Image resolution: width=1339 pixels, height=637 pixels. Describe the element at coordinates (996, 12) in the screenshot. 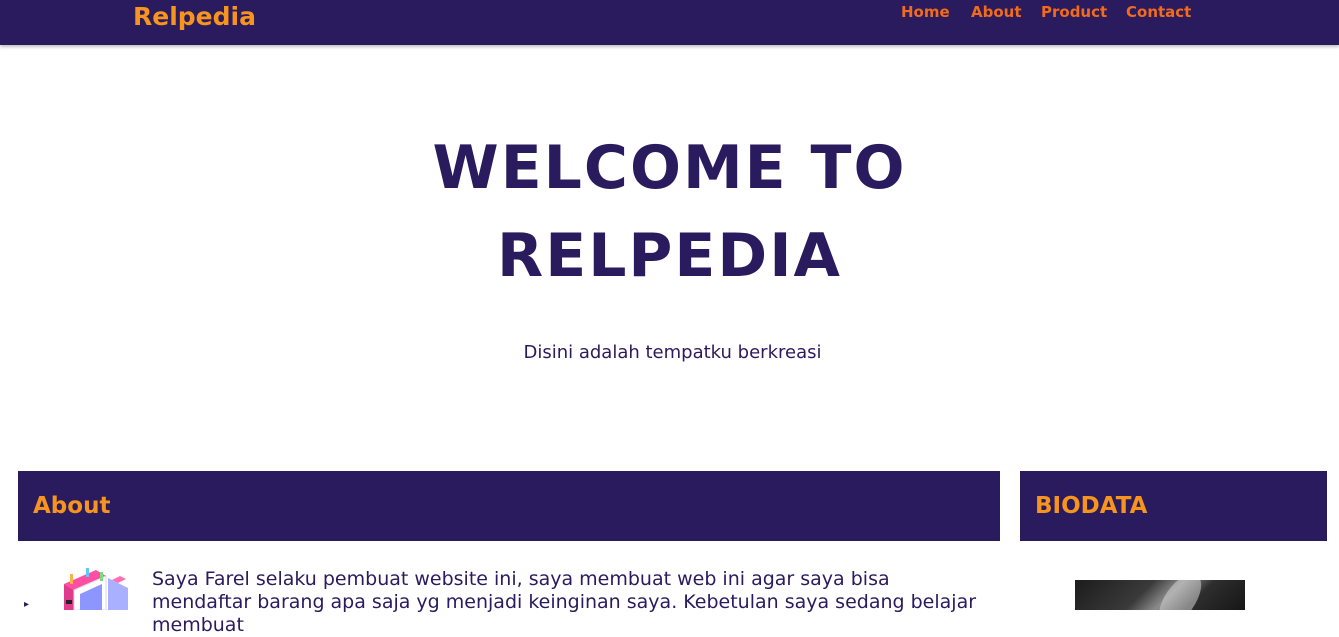

I see `nav-link-about: About` at that location.